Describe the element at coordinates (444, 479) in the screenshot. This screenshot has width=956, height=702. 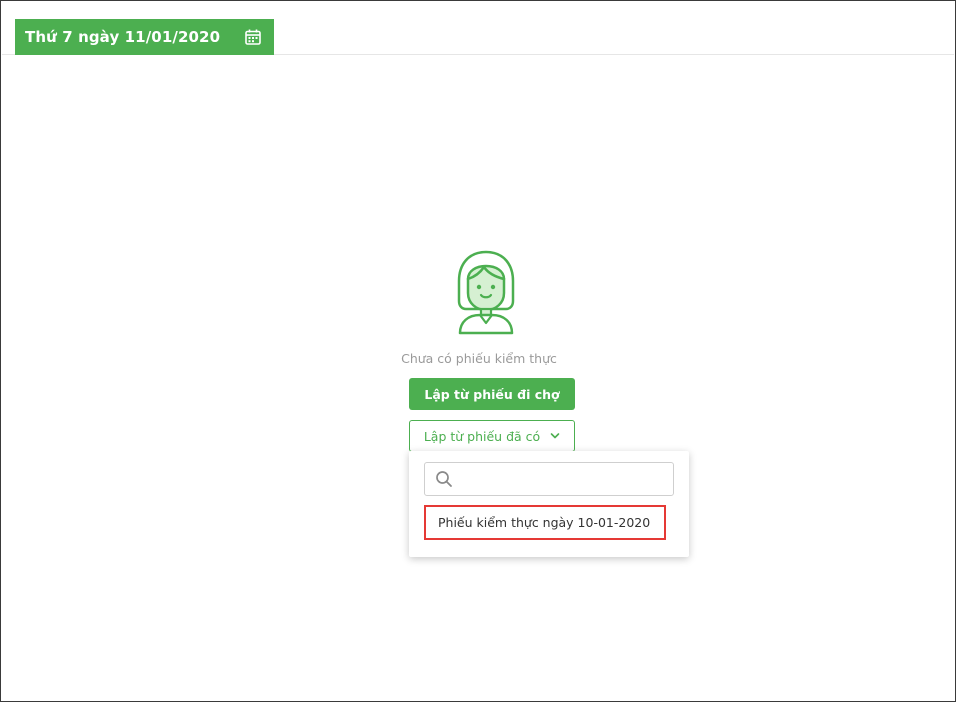
I see `search-icon` at that location.